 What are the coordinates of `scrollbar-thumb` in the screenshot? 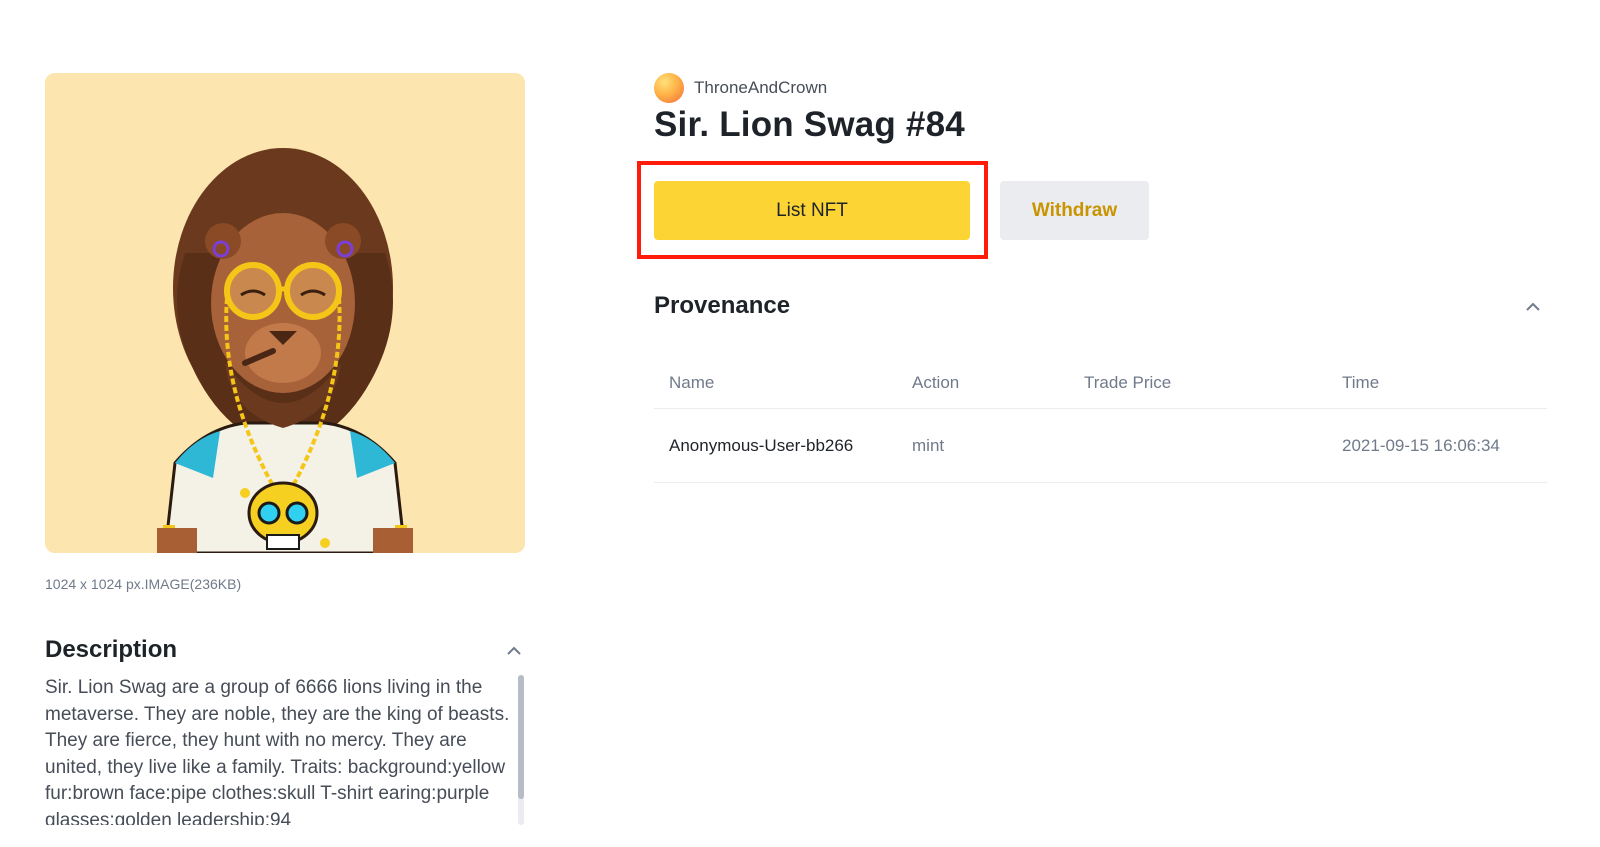 It's located at (521, 737).